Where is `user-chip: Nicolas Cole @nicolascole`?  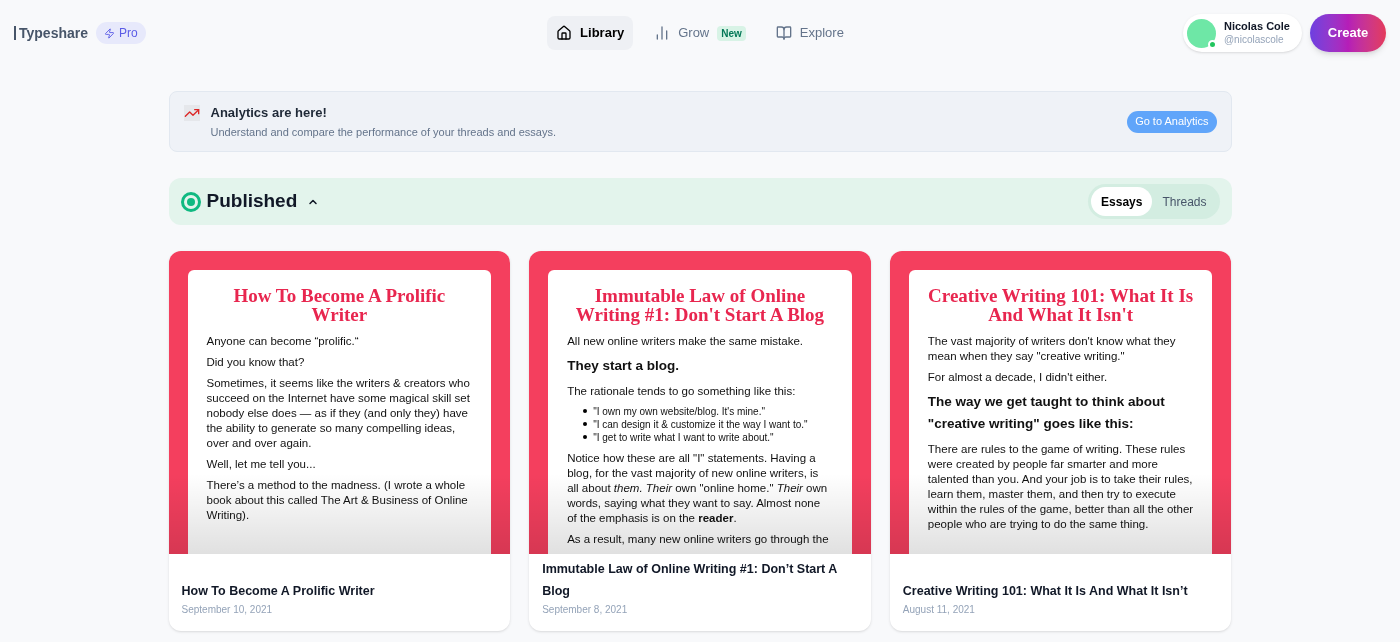
user-chip: Nicolas Cole @nicolascole is located at coordinates (1242, 33).